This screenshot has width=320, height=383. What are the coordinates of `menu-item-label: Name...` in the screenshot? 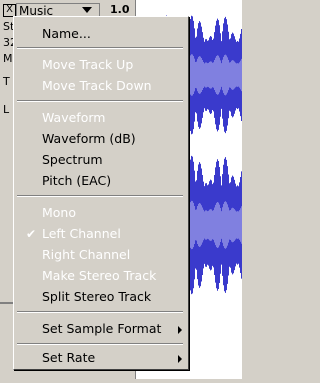 It's located at (66, 33).